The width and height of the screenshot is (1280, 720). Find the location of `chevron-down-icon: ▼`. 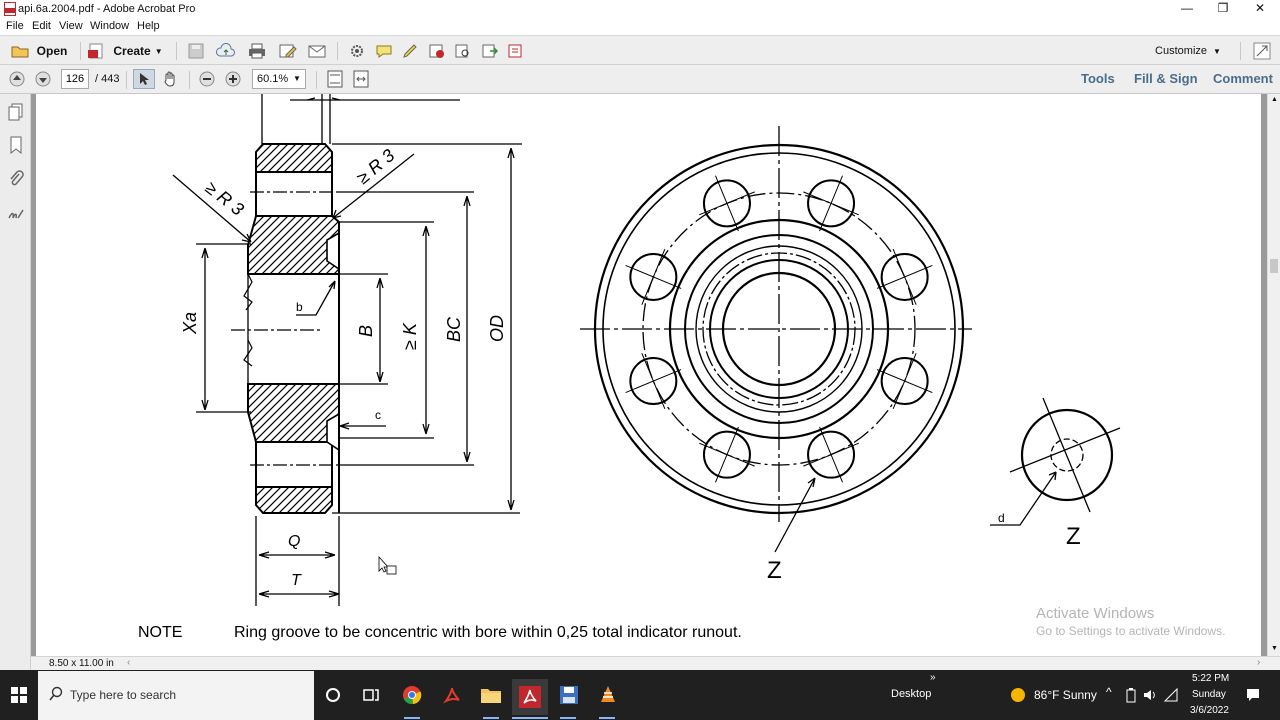

chevron-down-icon: ▼ is located at coordinates (297, 78).